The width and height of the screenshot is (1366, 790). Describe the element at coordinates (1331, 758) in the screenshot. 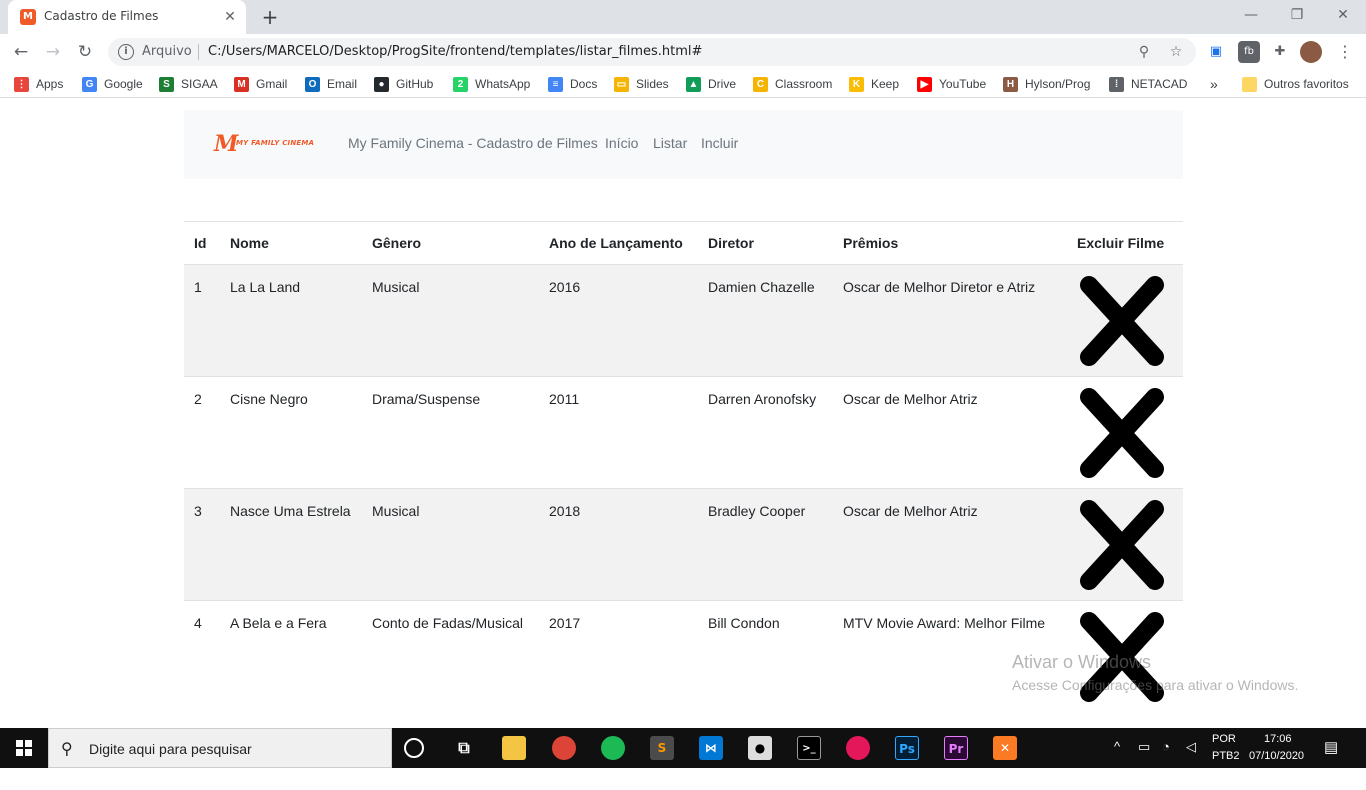

I see `notifications-icon: ▤` at that location.